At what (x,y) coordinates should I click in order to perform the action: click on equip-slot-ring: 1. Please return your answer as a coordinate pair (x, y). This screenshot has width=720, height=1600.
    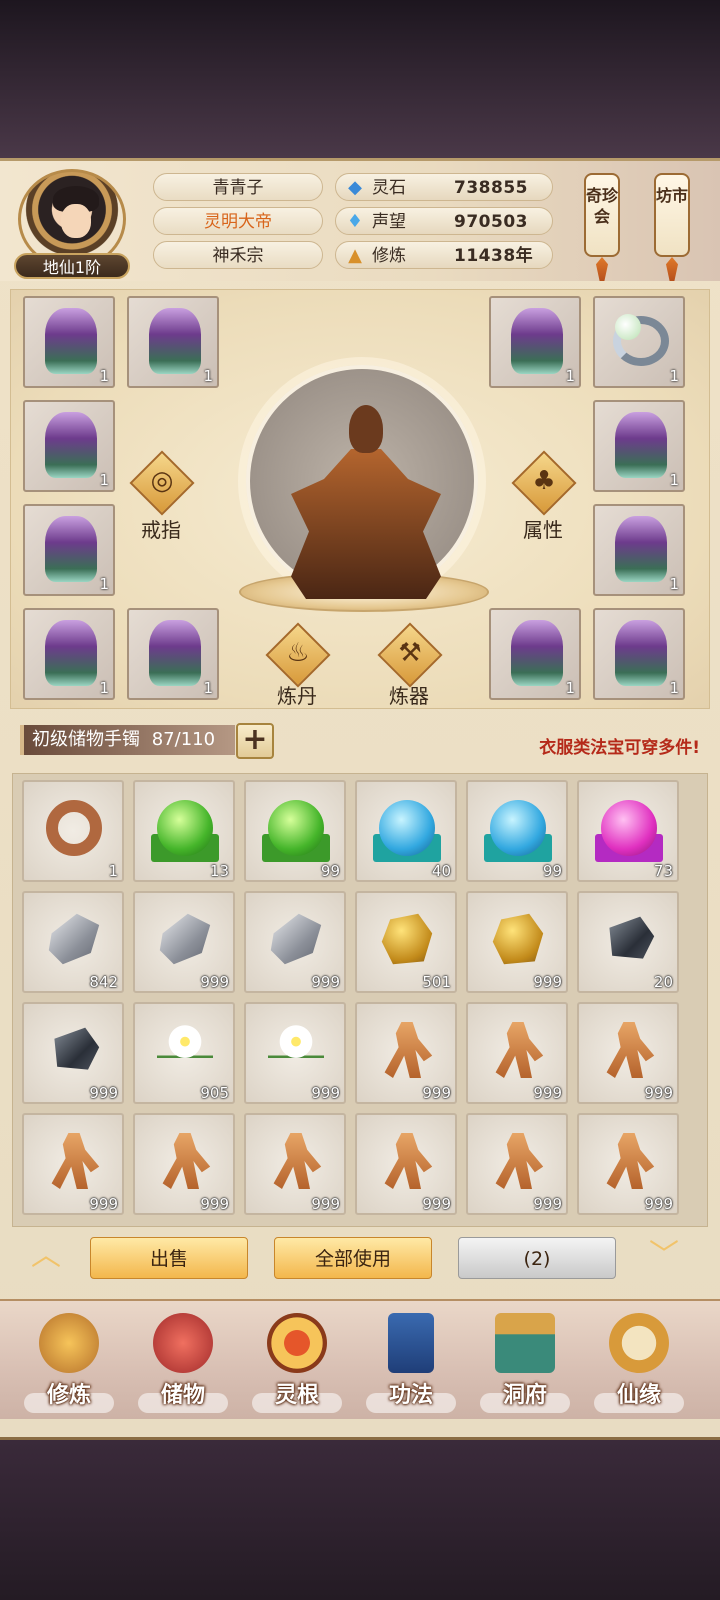
    Looking at the image, I should click on (639, 342).